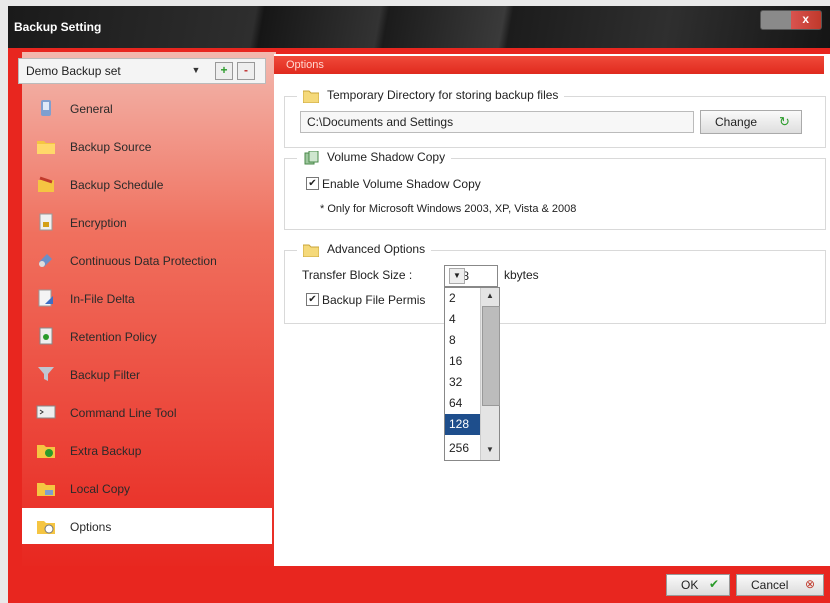 The width and height of the screenshot is (830, 603). Describe the element at coordinates (791, 20) in the screenshot. I see `window-controls: x` at that location.